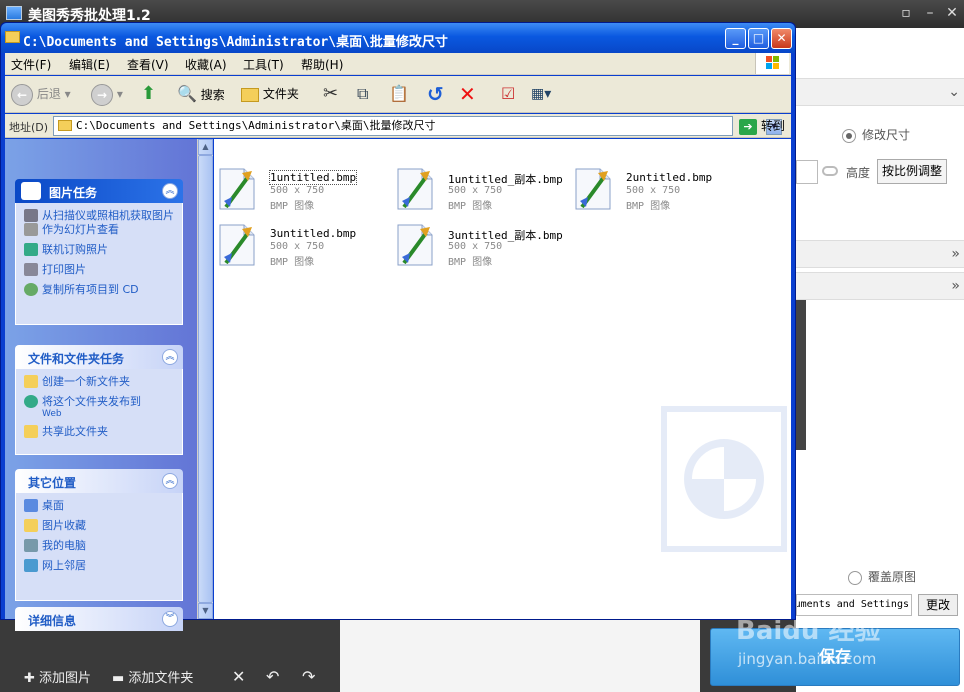  What do you see at coordinates (758, 38) in the screenshot?
I see `maximize-button: □` at bounding box center [758, 38].